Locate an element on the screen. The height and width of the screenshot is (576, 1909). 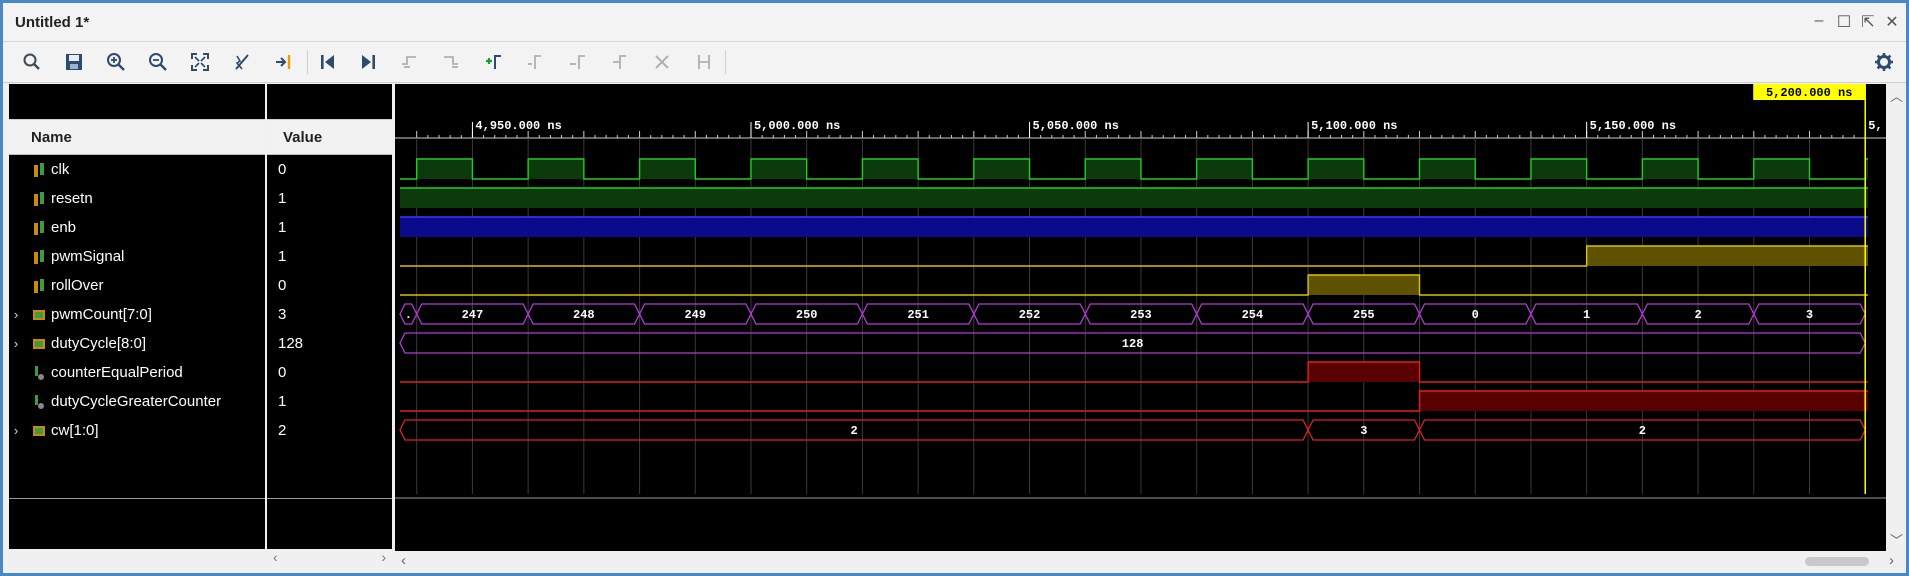
duty-cycle-wave-value-label: 128 is located at coordinates (1133, 344).